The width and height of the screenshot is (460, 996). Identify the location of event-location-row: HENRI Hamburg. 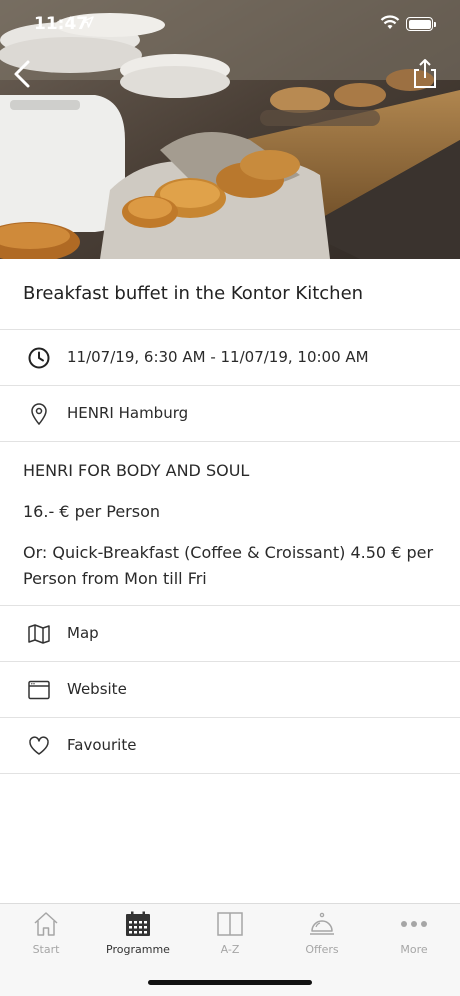
(230, 413).